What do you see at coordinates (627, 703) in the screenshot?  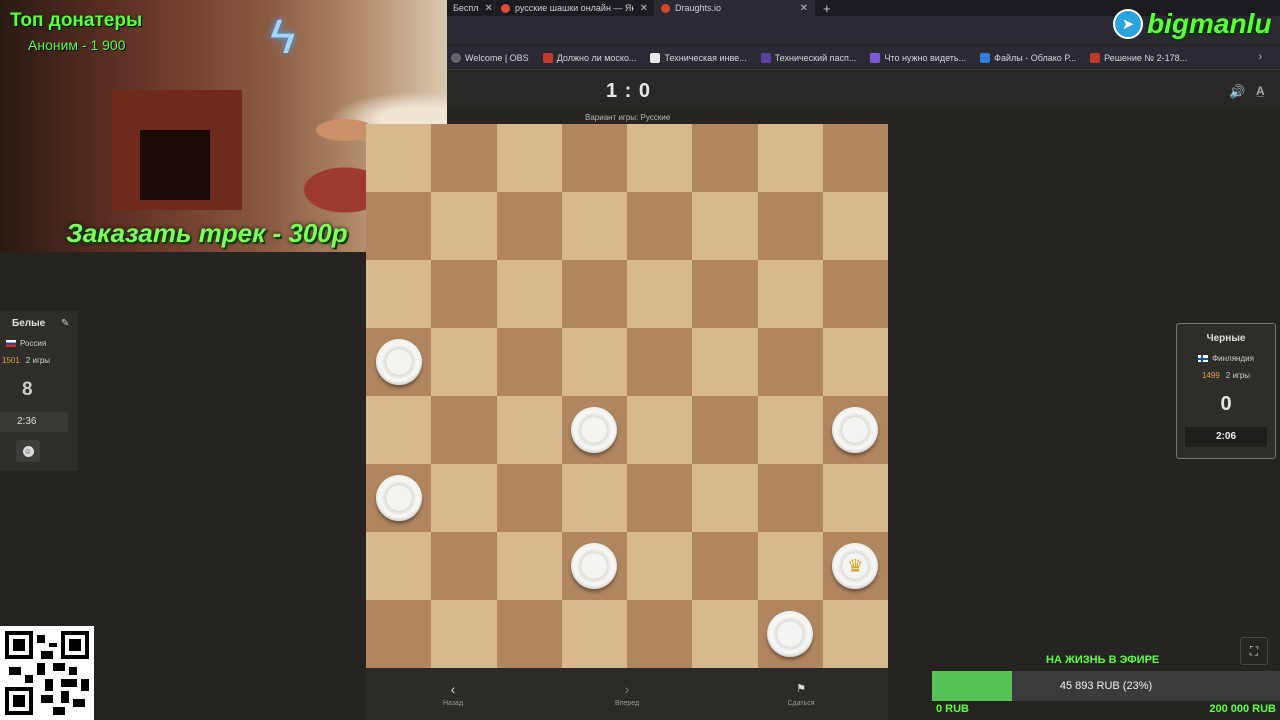 I see `forward-label: Вперед` at bounding box center [627, 703].